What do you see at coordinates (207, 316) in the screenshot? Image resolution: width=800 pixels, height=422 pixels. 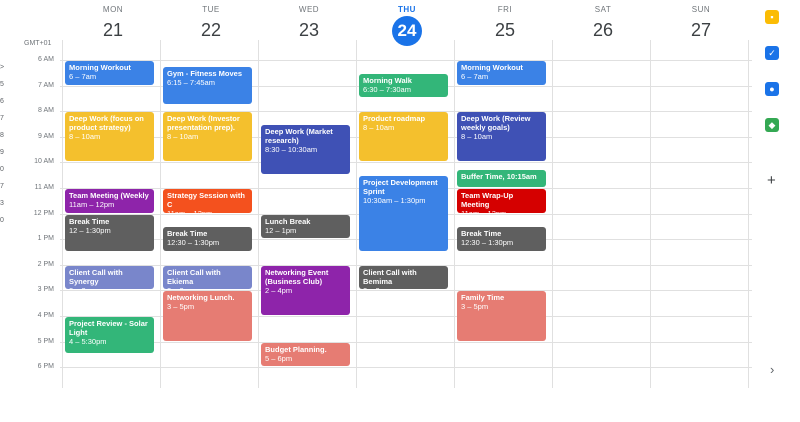 I see `calendar-event: Networking Lunch. 3 – 5pm` at bounding box center [207, 316].